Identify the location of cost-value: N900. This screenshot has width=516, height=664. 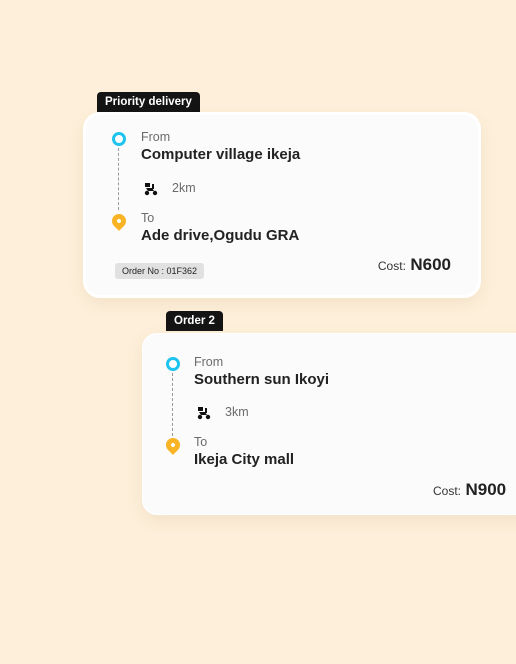
(486, 489).